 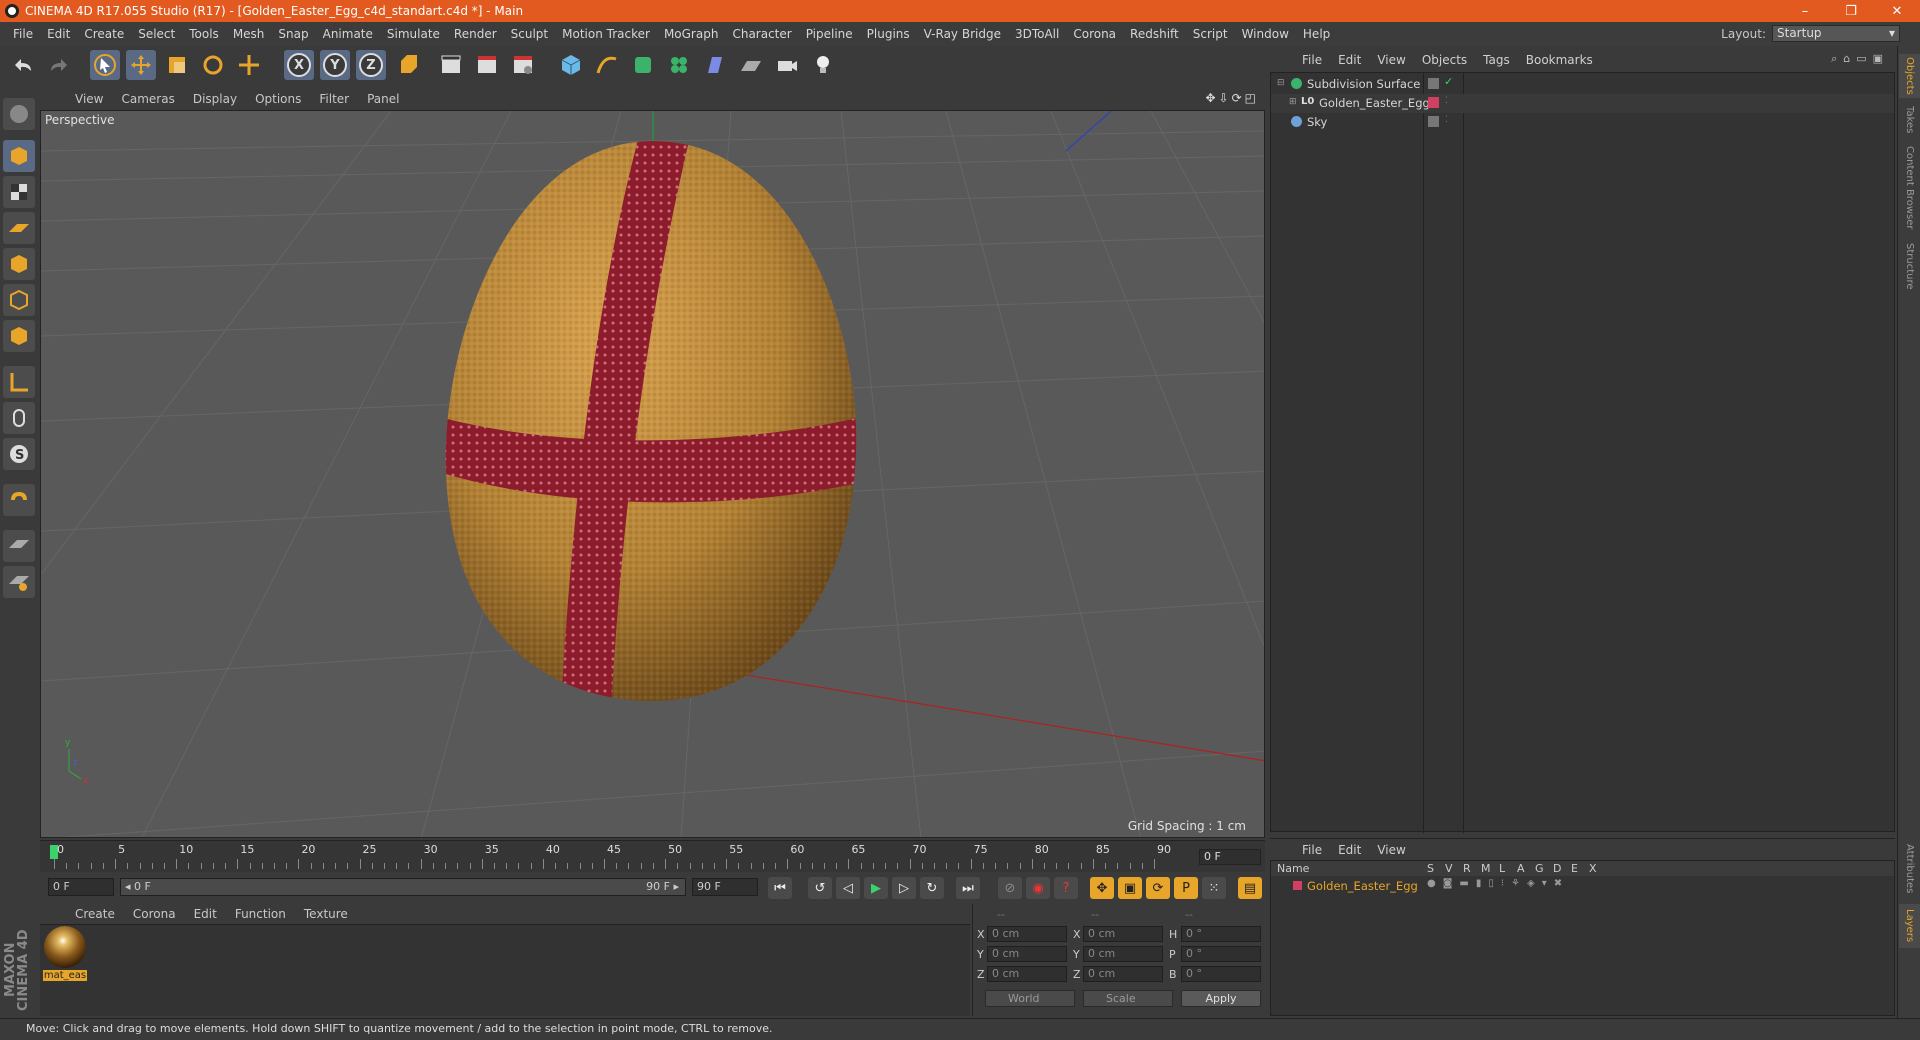 What do you see at coordinates (1010, 888) in the screenshot?
I see `record-keys-icon: ⊘` at bounding box center [1010, 888].